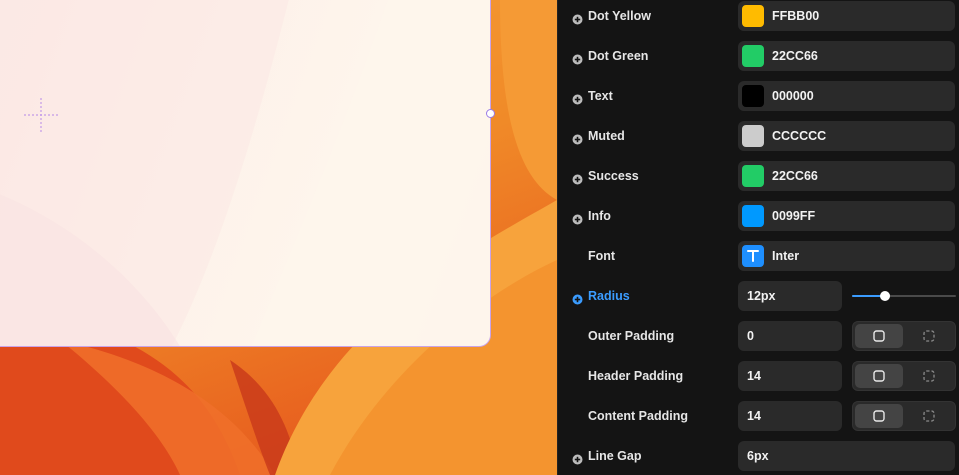 This screenshot has height=475, width=959. I want to click on color-hex-value: 0099FF, so click(794, 216).